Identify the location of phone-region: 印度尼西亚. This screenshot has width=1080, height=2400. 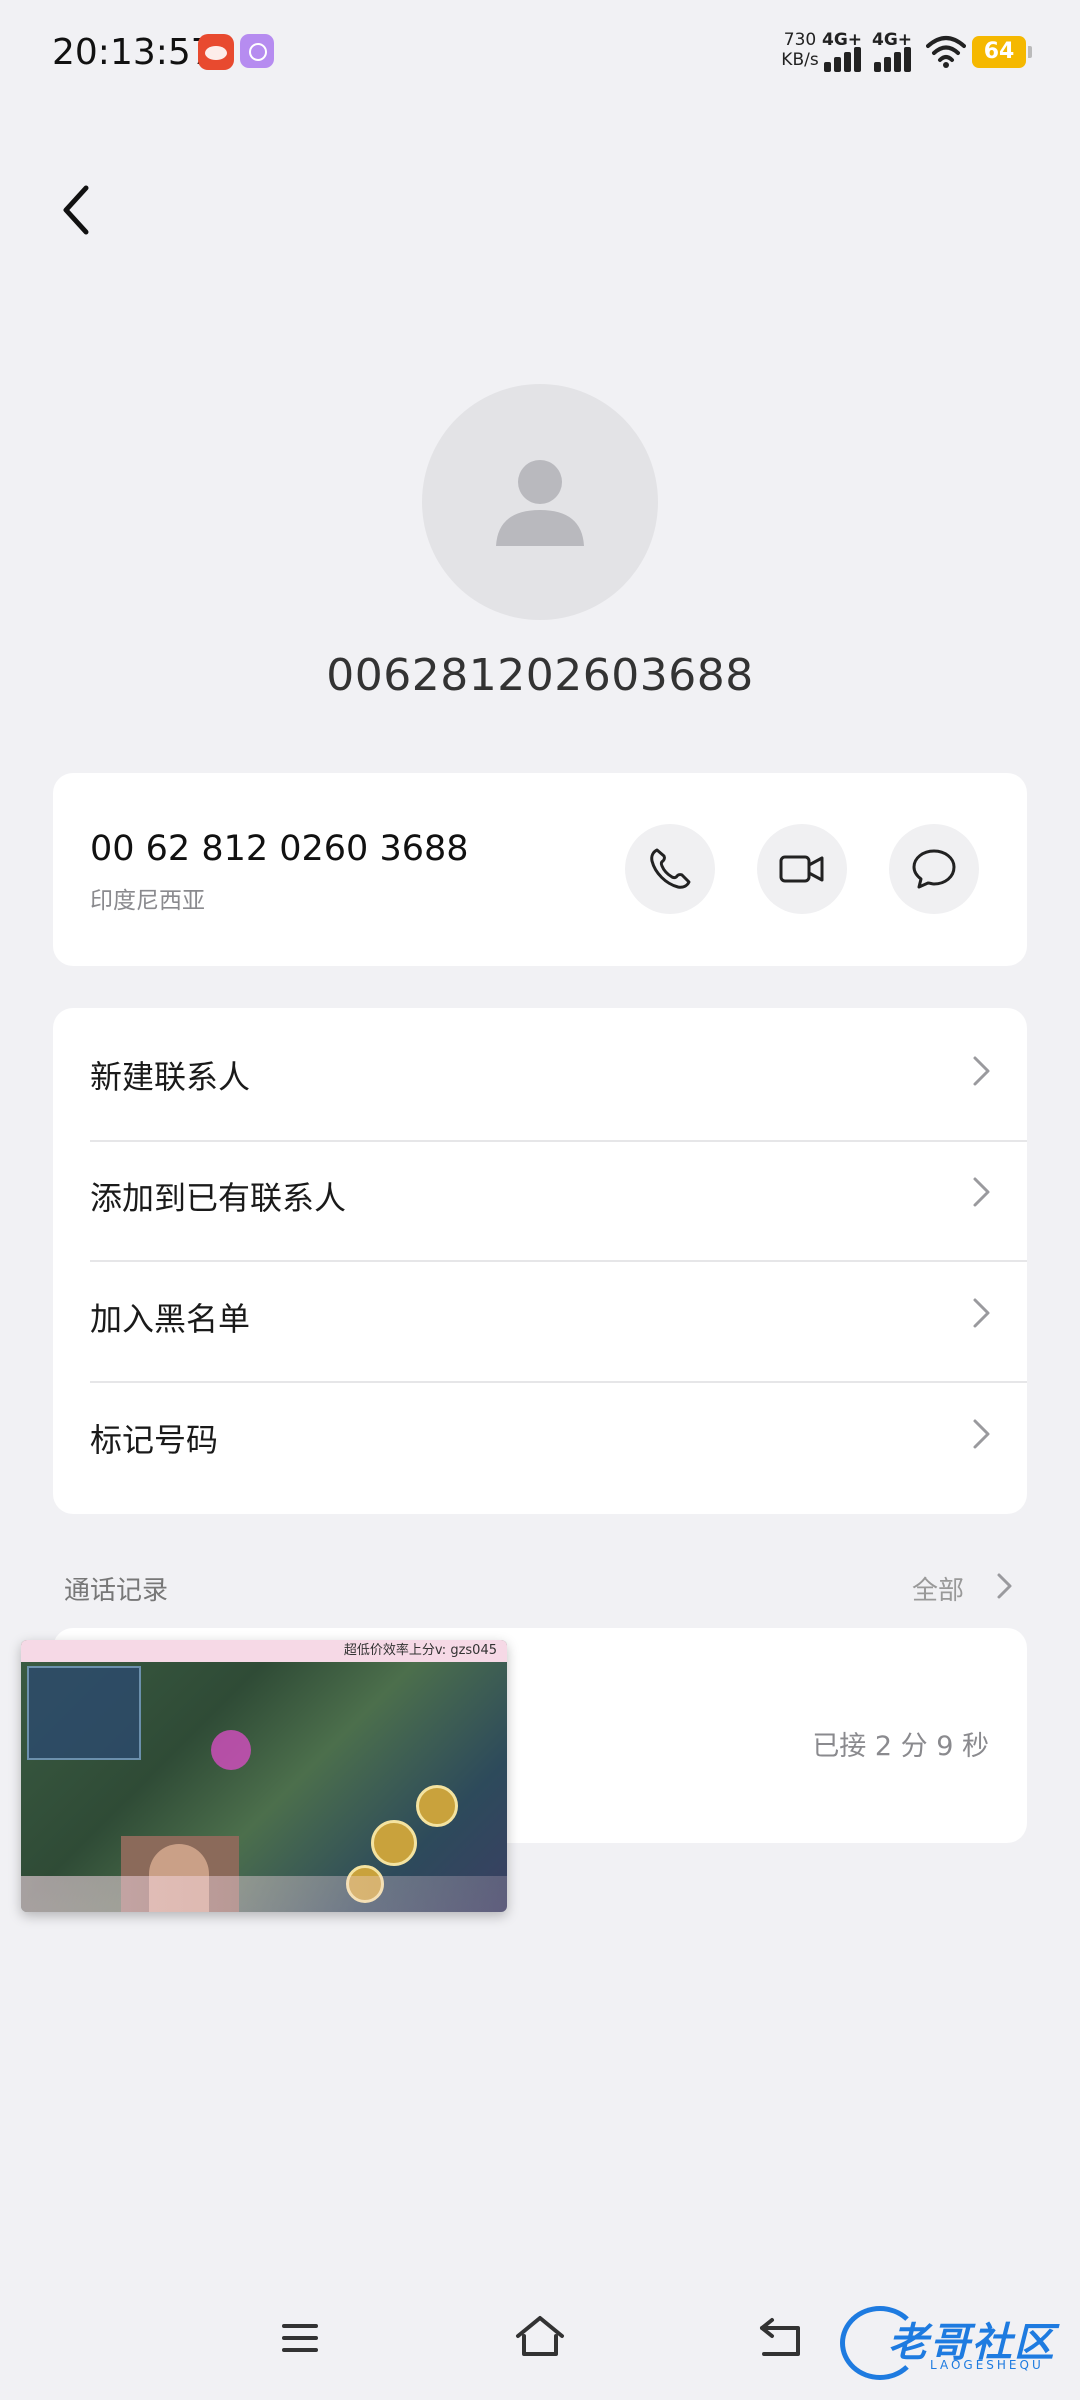
(147, 901).